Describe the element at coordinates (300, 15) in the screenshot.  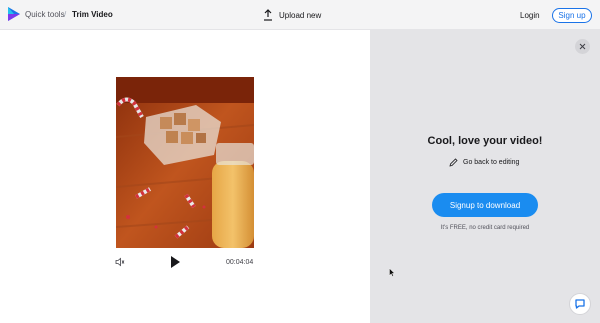
I see `upload-new-label: Upload new` at that location.